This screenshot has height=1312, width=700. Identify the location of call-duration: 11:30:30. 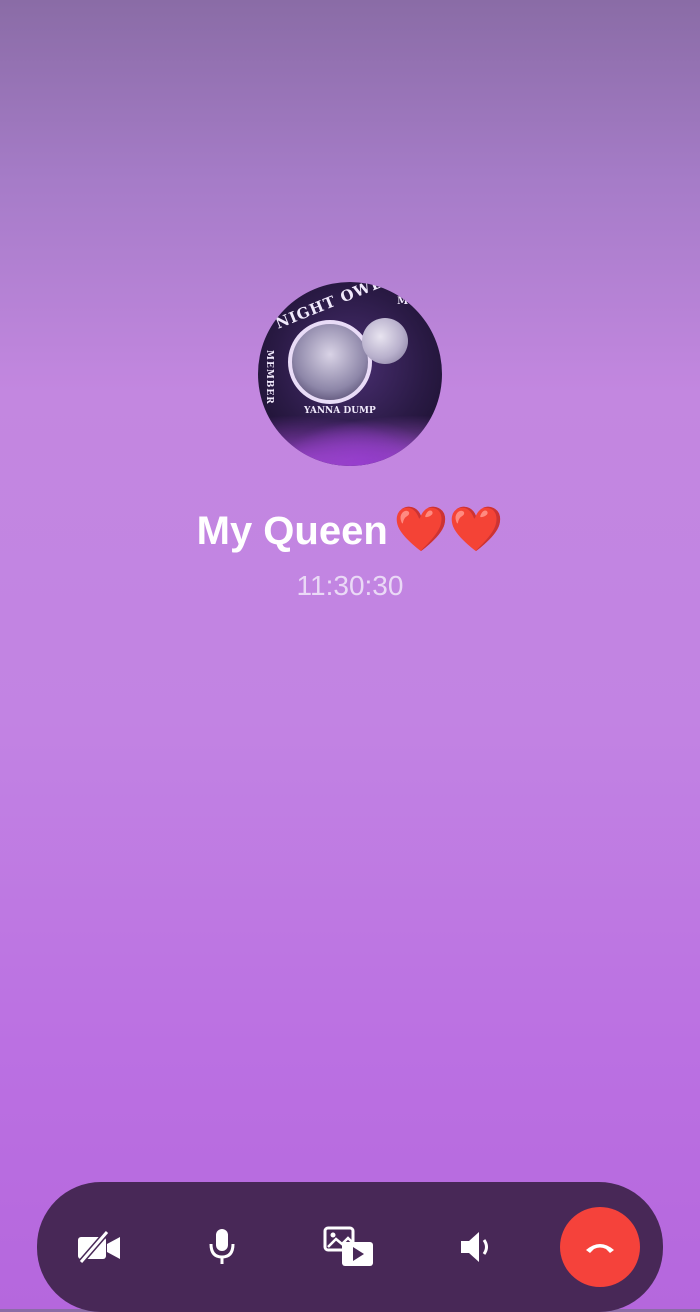
(350, 585).